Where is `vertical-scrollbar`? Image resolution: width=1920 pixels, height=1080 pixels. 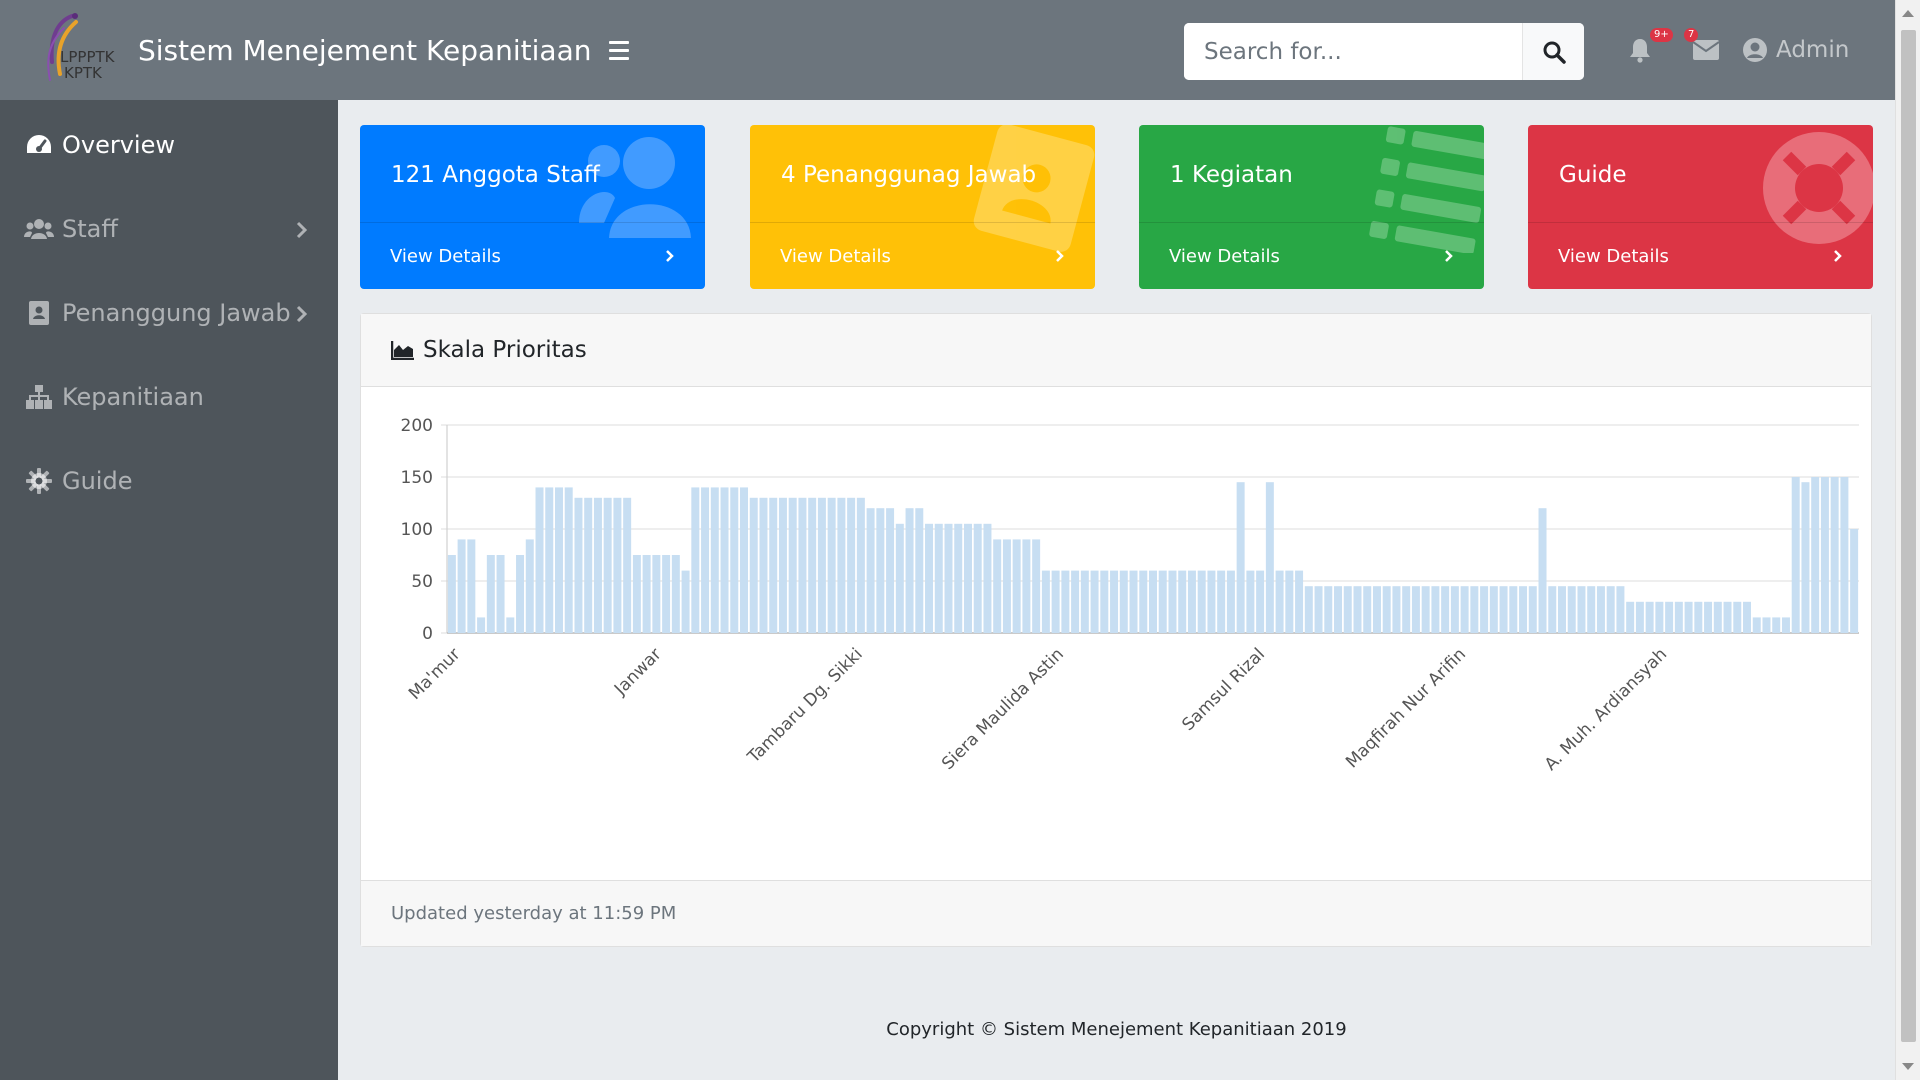 vertical-scrollbar is located at coordinates (1907, 540).